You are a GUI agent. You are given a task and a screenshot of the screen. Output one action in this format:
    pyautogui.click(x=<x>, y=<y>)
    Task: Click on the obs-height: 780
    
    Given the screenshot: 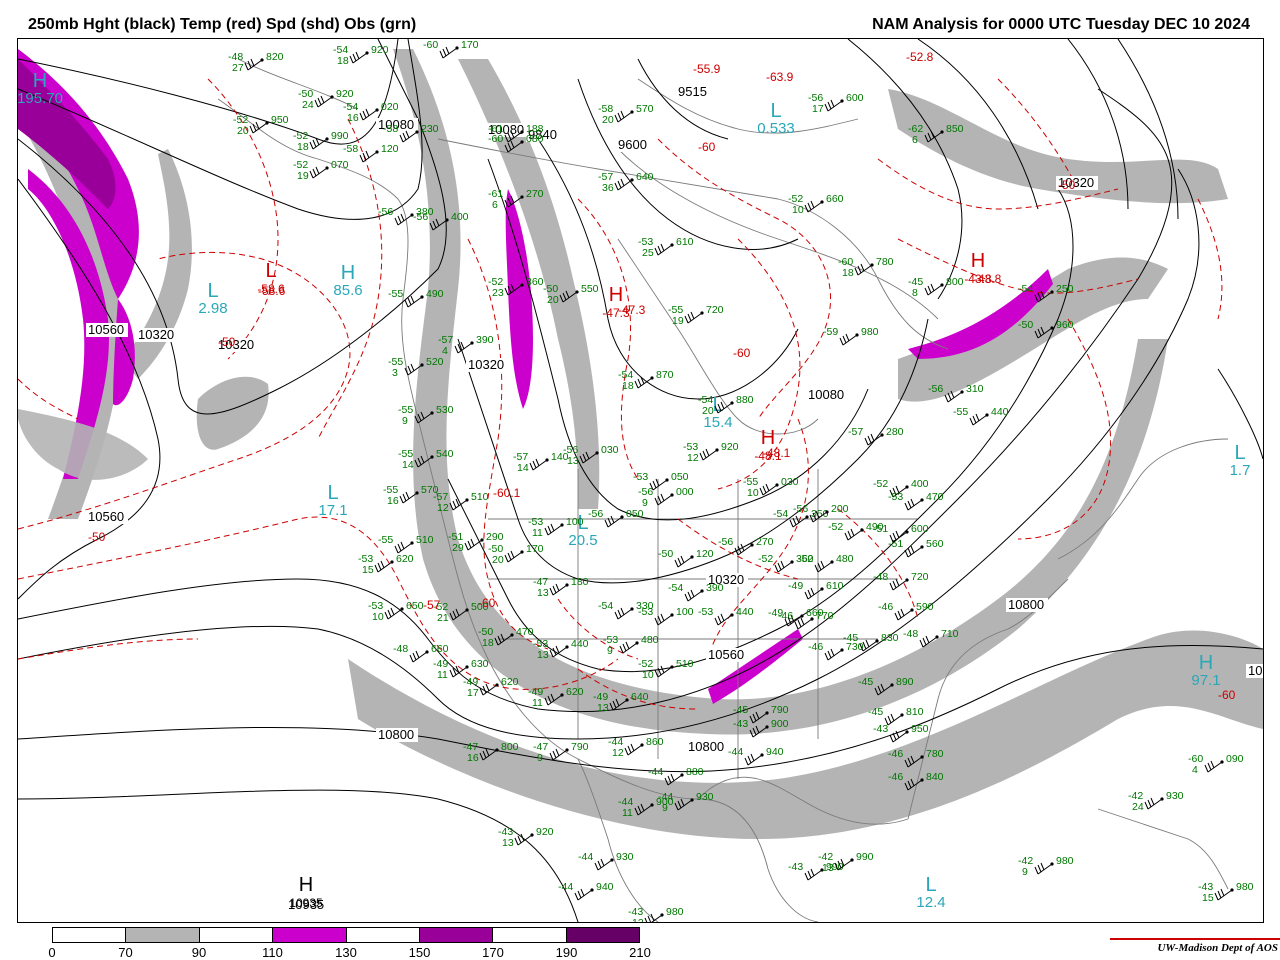 What is the action you would take?
    pyautogui.click(x=885, y=262)
    